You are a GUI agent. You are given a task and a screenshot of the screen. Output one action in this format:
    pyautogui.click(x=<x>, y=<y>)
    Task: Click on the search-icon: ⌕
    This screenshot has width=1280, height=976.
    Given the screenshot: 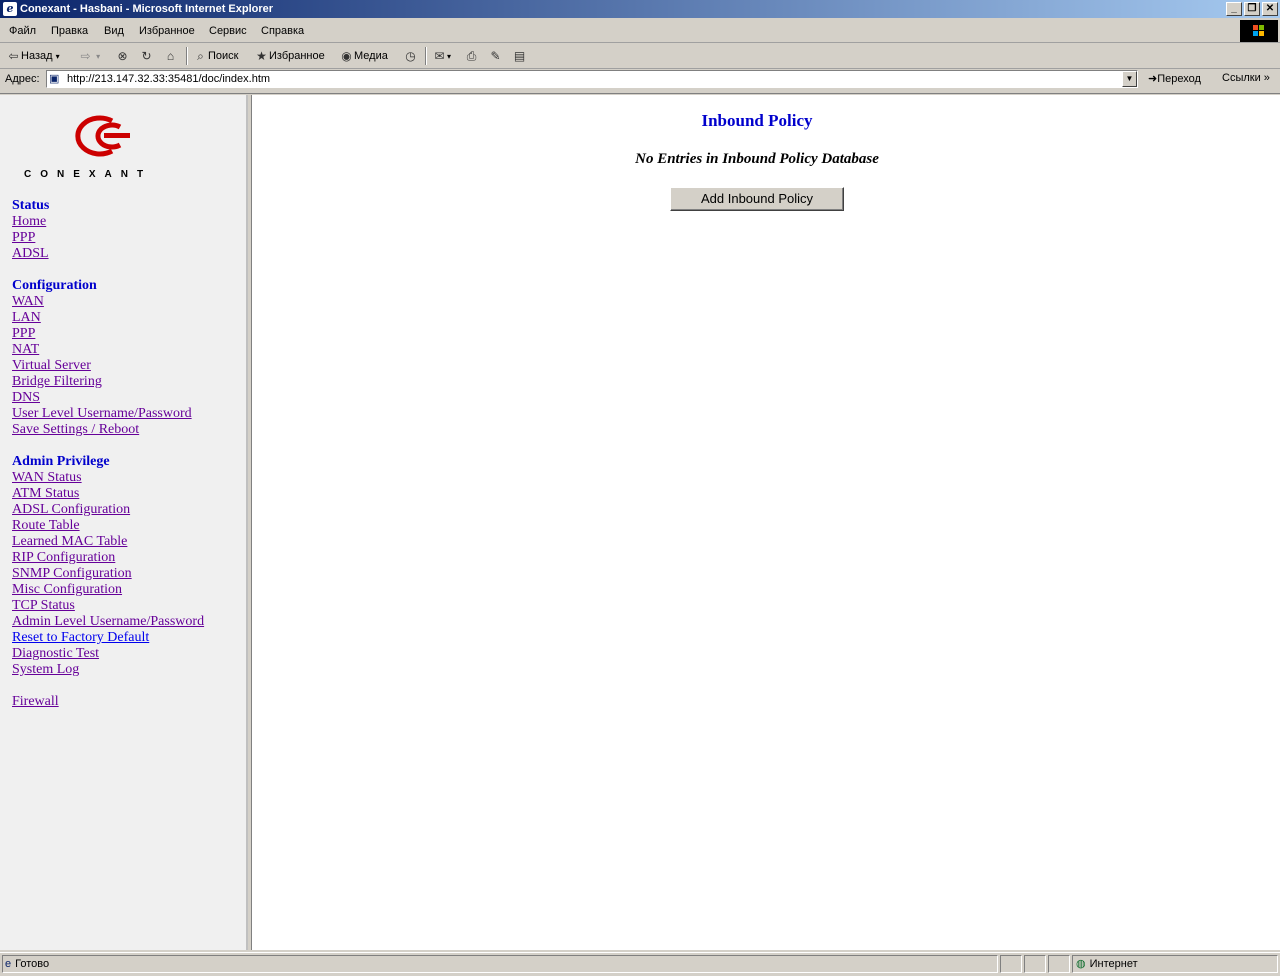 What is the action you would take?
    pyautogui.click(x=200, y=55)
    